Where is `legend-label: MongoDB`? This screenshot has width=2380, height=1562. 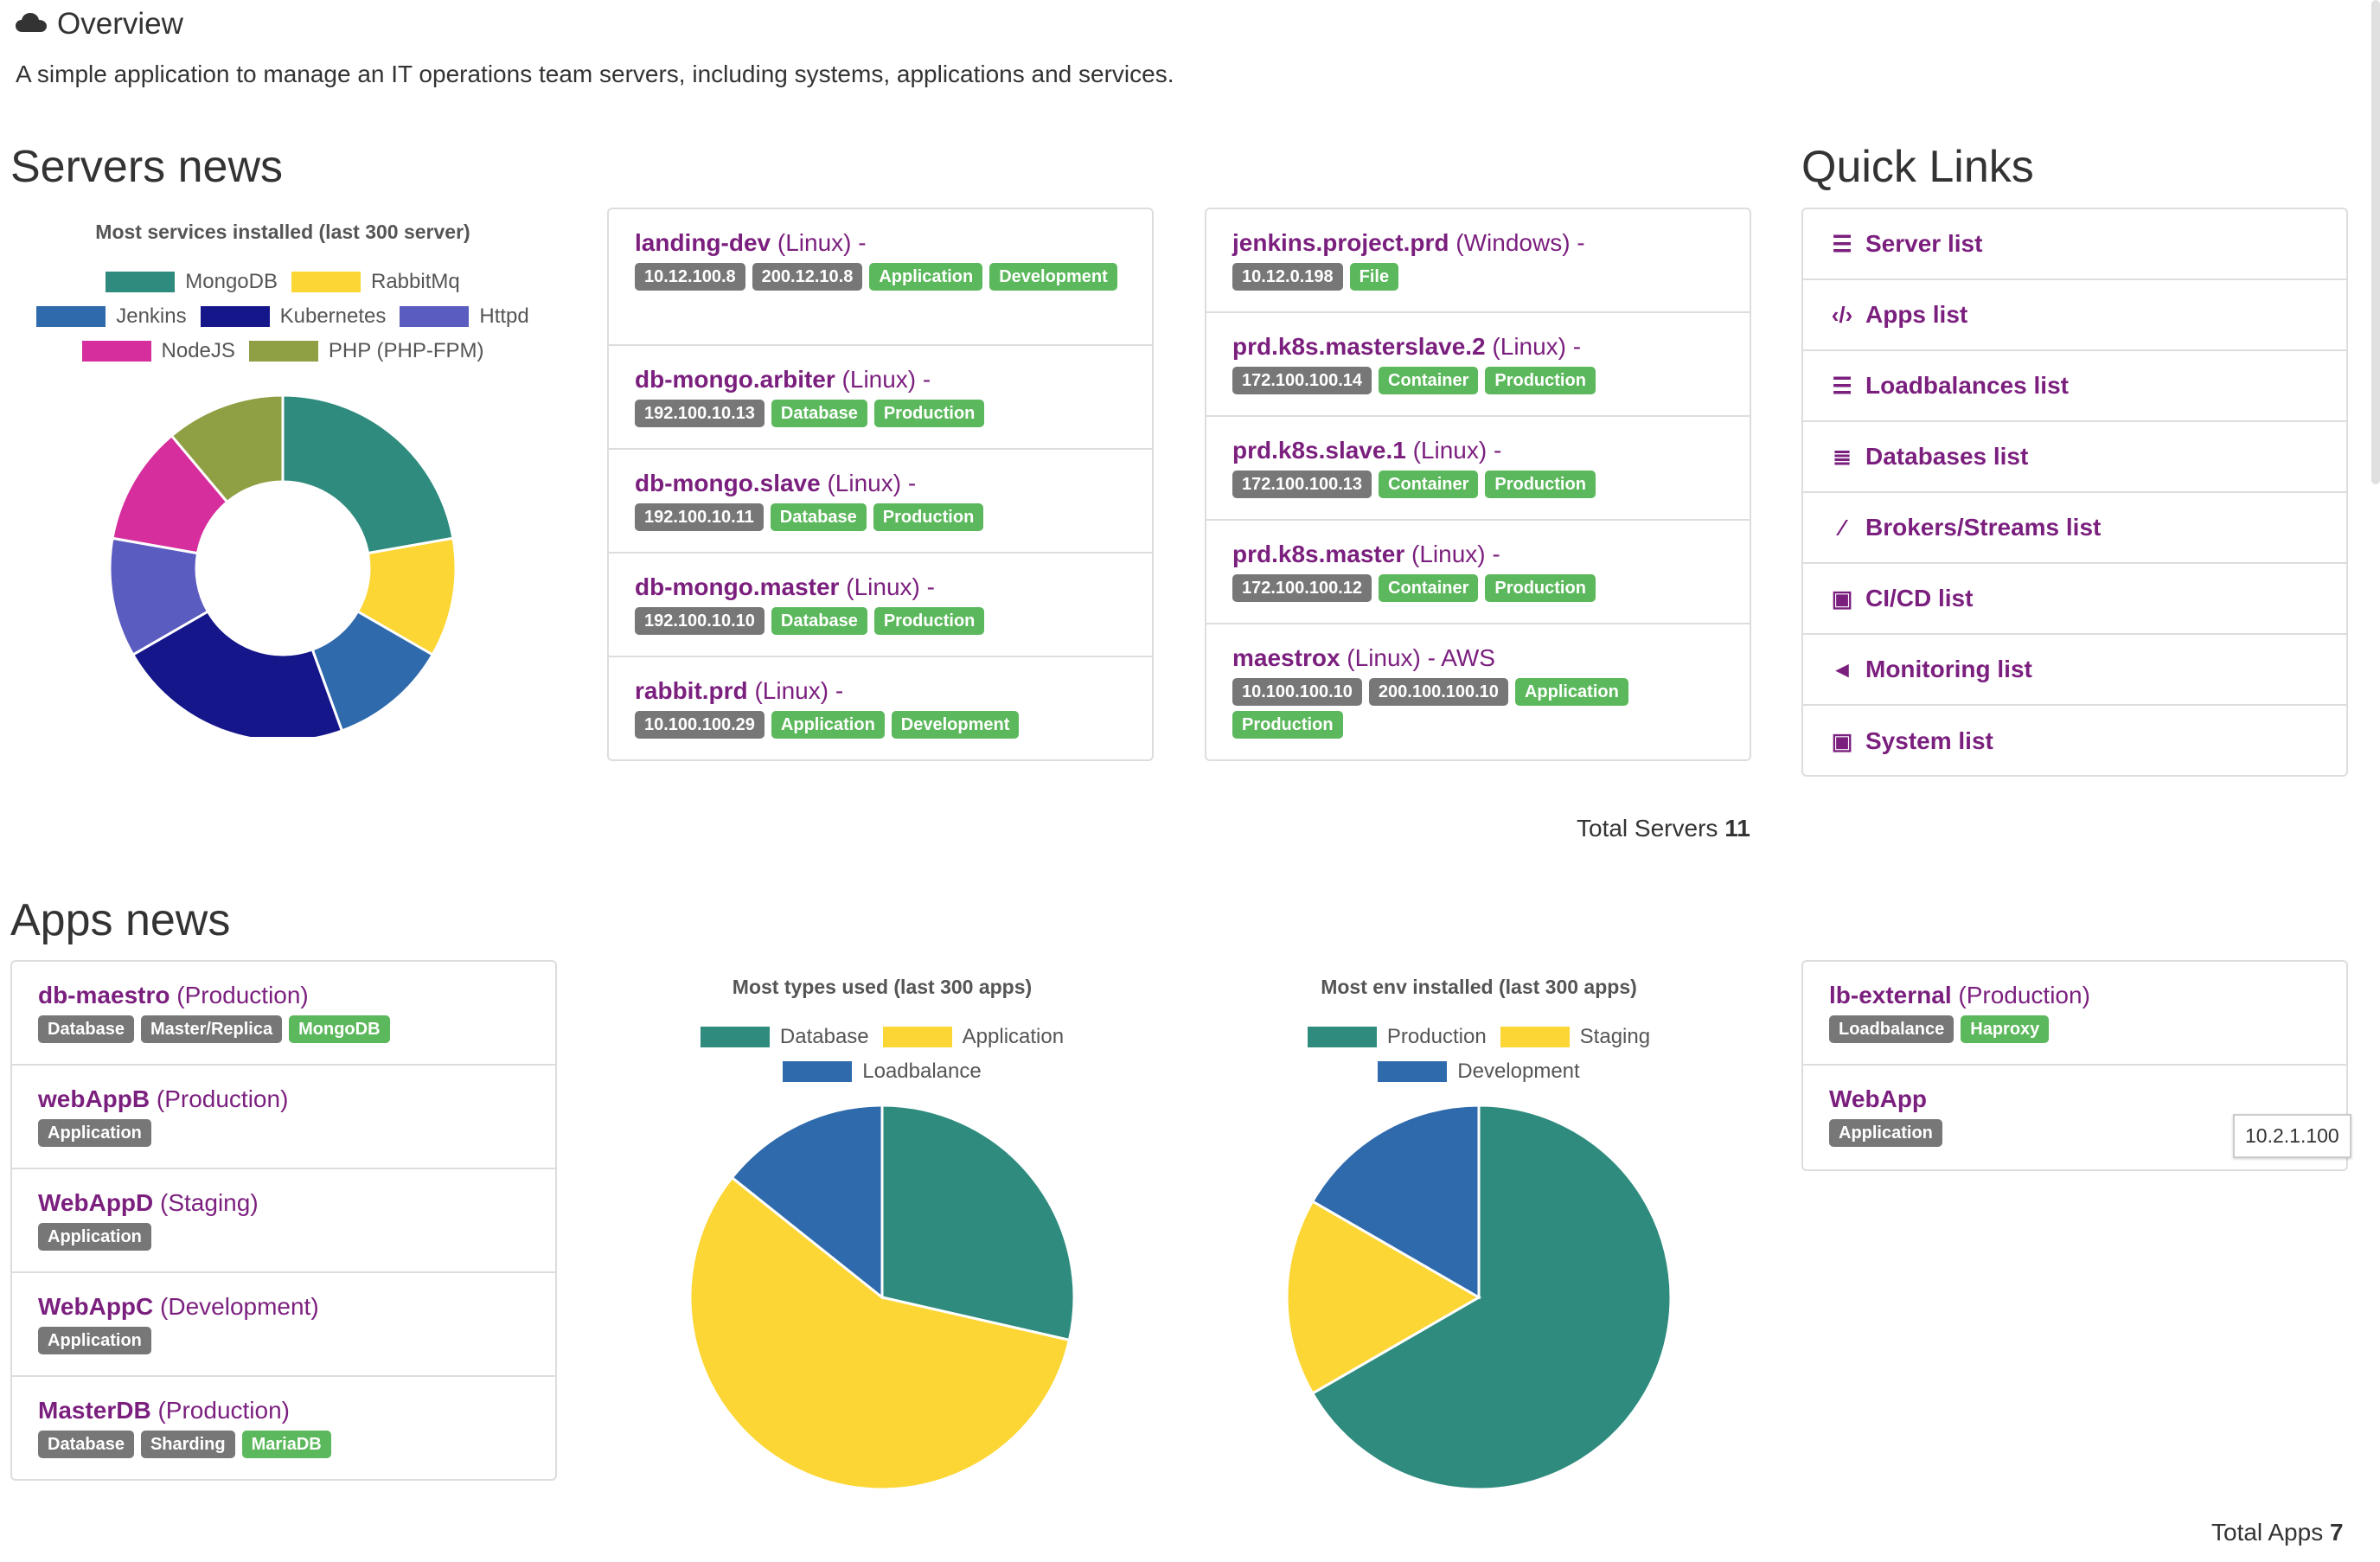
legend-label: MongoDB is located at coordinates (232, 281).